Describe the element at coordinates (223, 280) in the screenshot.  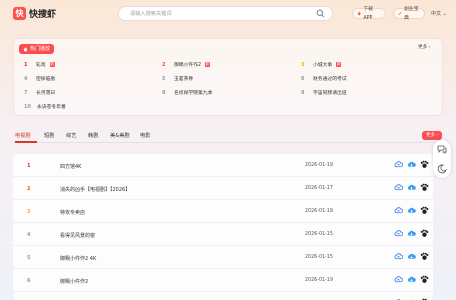
I see `table-row: 6 御赐小仵作2 2026-01-19` at that location.